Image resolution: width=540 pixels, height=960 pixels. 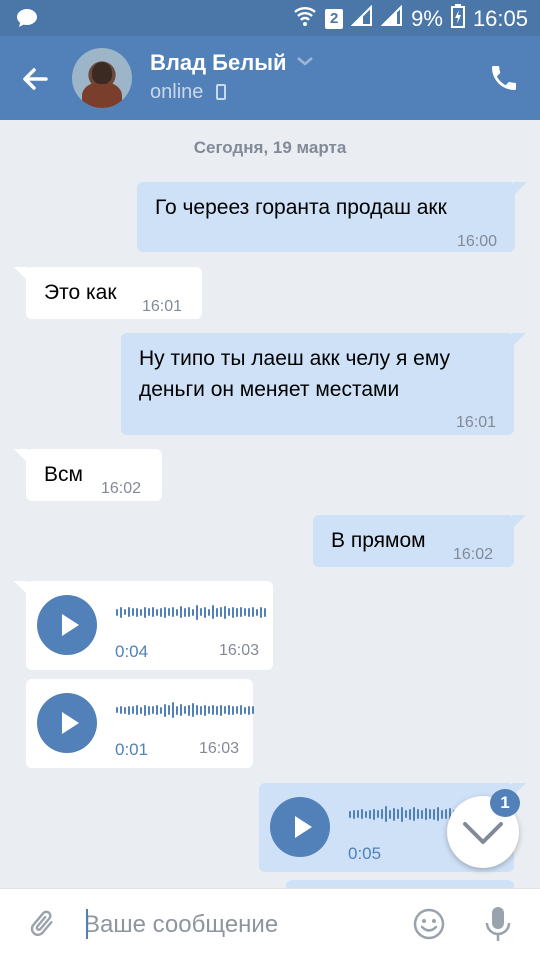 I want to click on compose-bar, so click(x=270, y=924).